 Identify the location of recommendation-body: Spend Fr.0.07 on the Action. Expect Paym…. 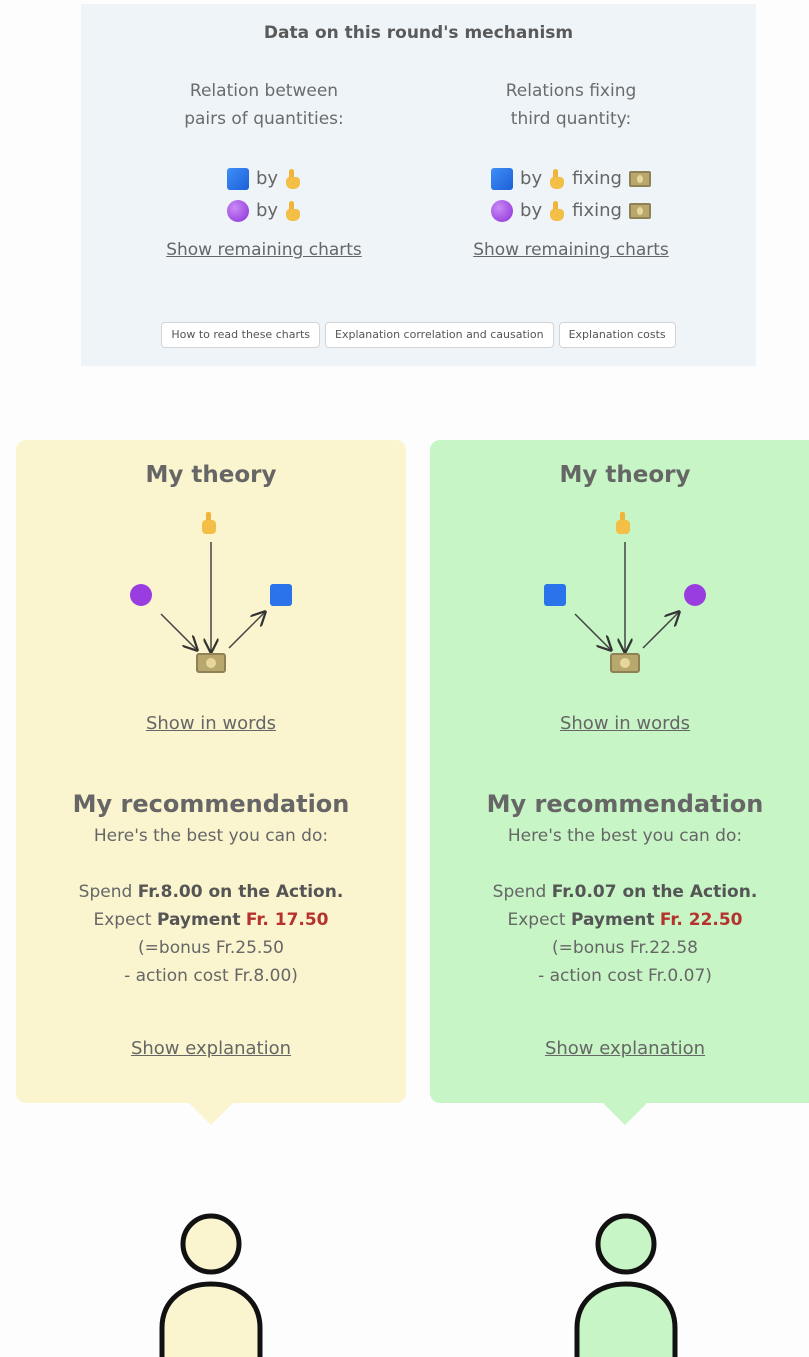
(619, 934).